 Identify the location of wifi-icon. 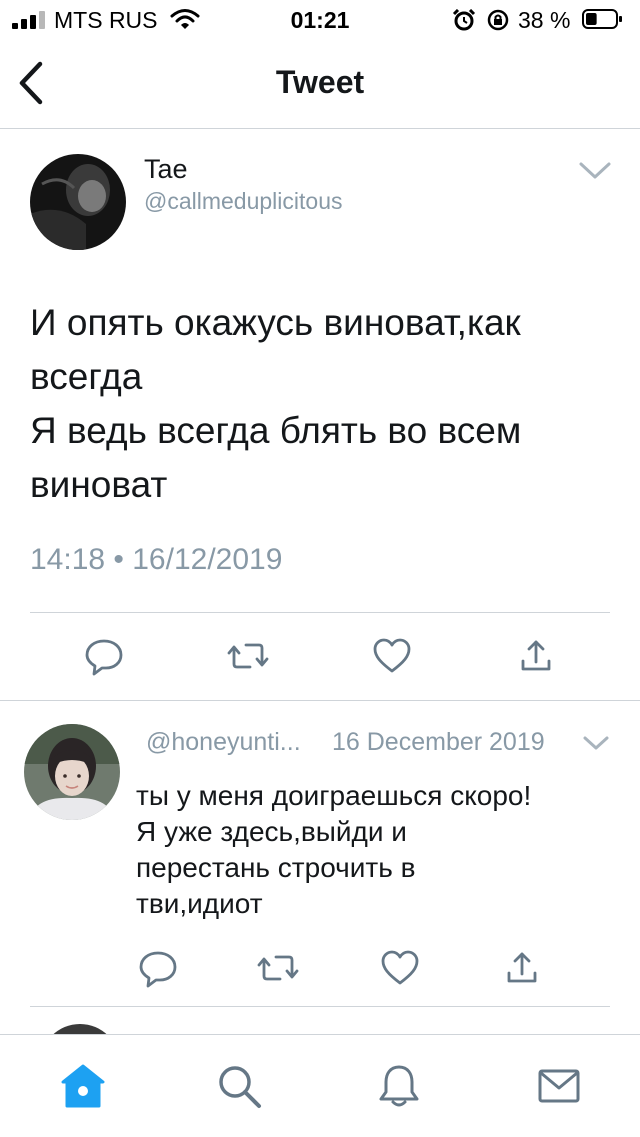
(185, 19).